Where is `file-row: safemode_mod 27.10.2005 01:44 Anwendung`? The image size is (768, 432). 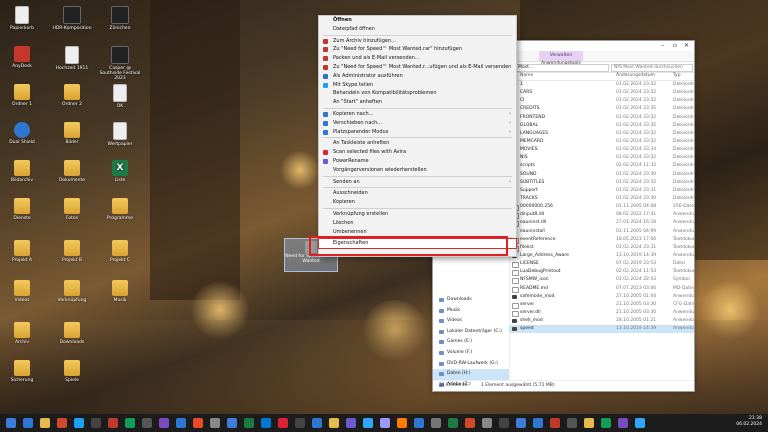 file-row: safemode_mod 27.10.2005 01:44 Anwendung is located at coordinates (601, 297).